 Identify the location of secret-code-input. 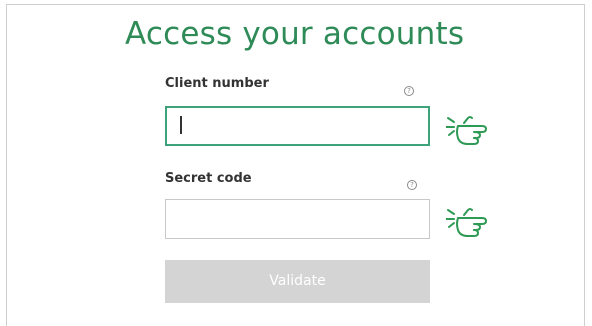
(297, 219).